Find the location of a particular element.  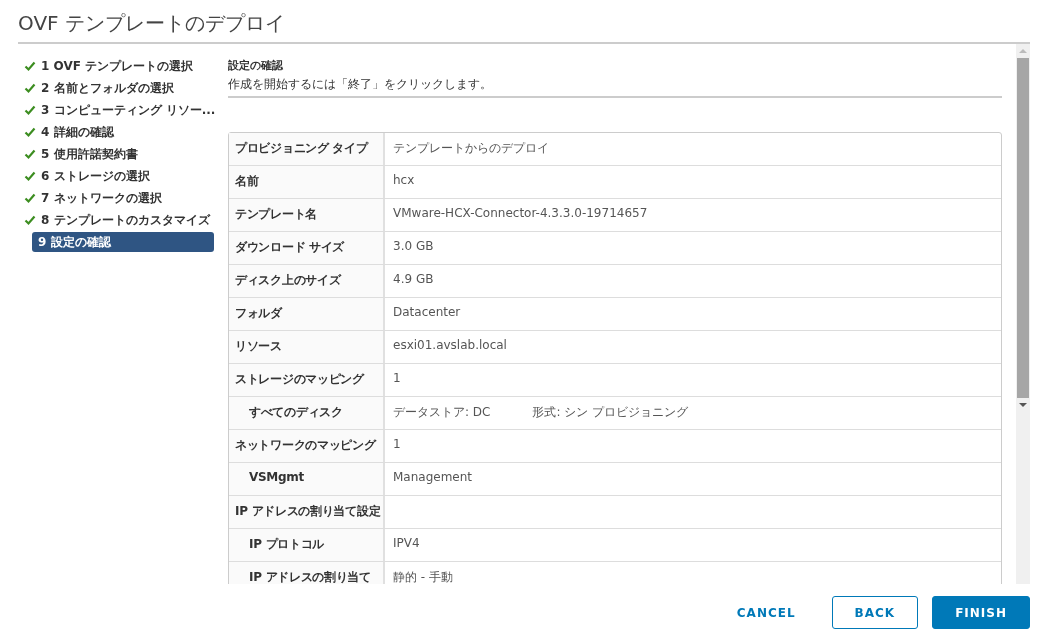

table-cell: ディスク上のサイズ is located at coordinates (307, 281).